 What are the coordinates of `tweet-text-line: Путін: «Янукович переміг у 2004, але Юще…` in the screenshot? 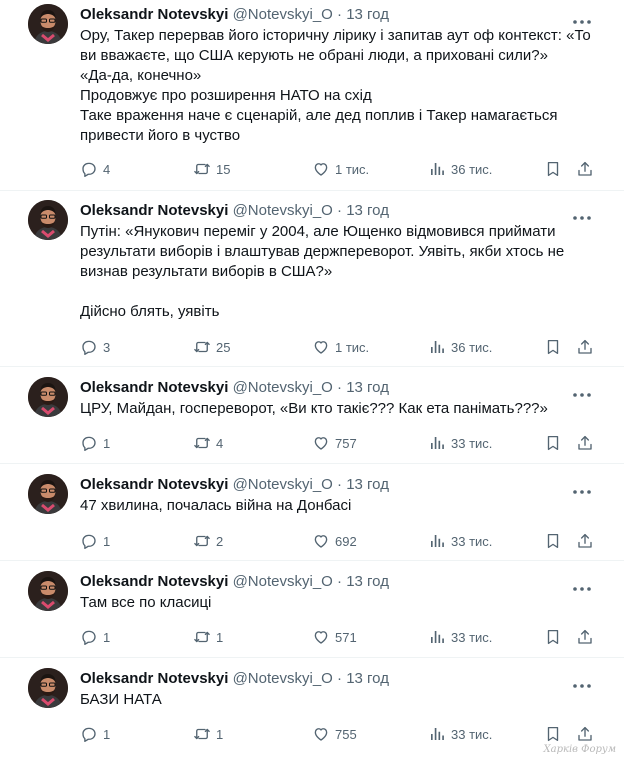 It's located at (318, 231).